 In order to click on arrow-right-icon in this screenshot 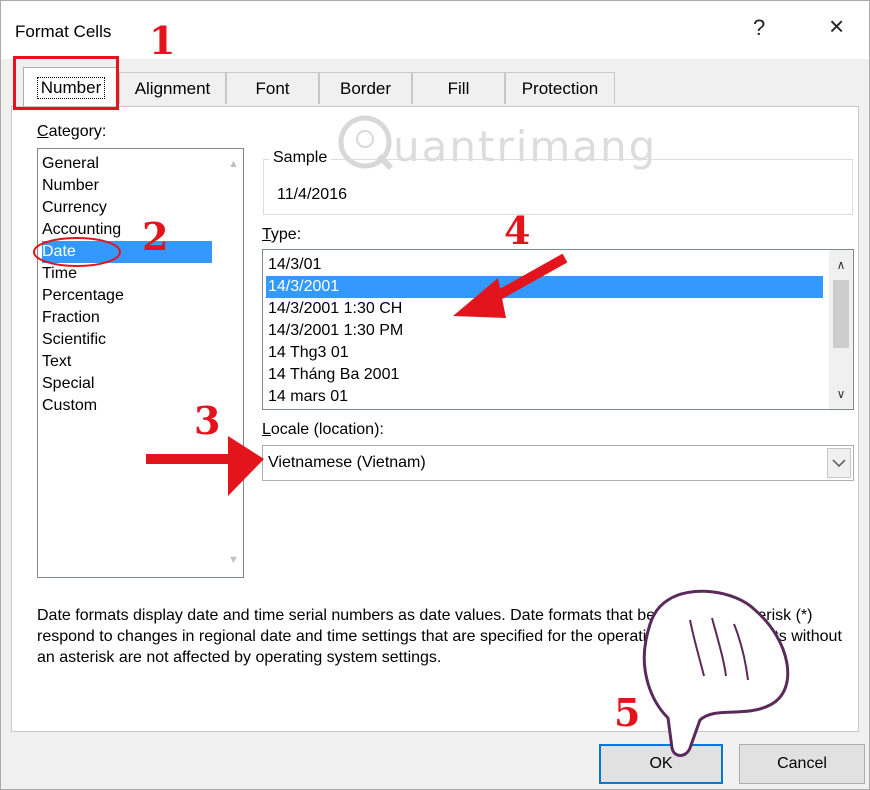, I will do `click(205, 466)`.